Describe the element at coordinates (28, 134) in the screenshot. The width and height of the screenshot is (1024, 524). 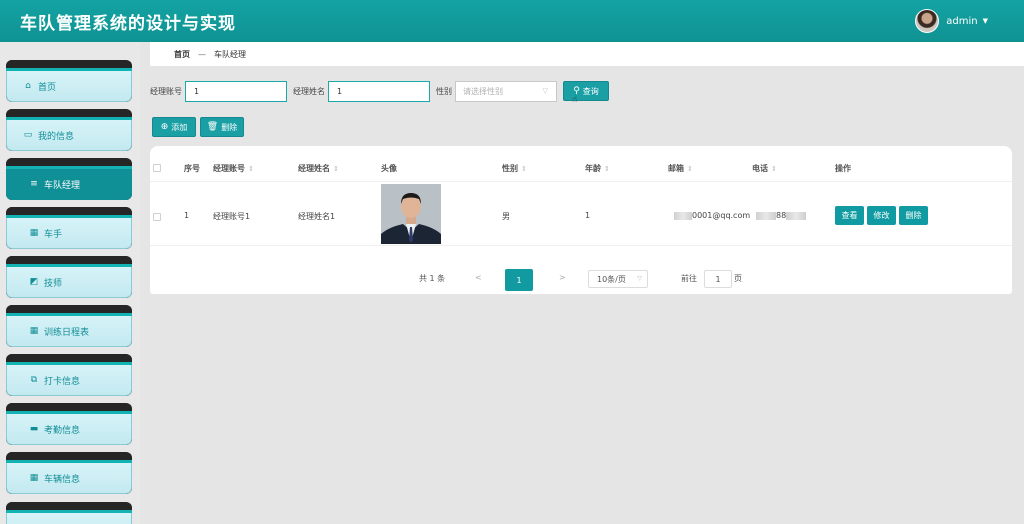
I see `id-card-icon: ▭` at that location.